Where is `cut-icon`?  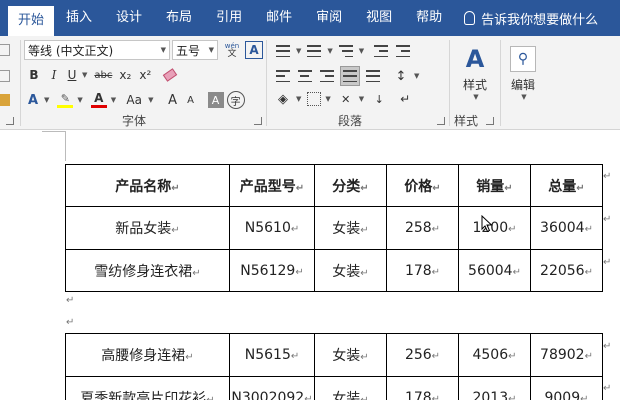 cut-icon is located at coordinates (5, 50).